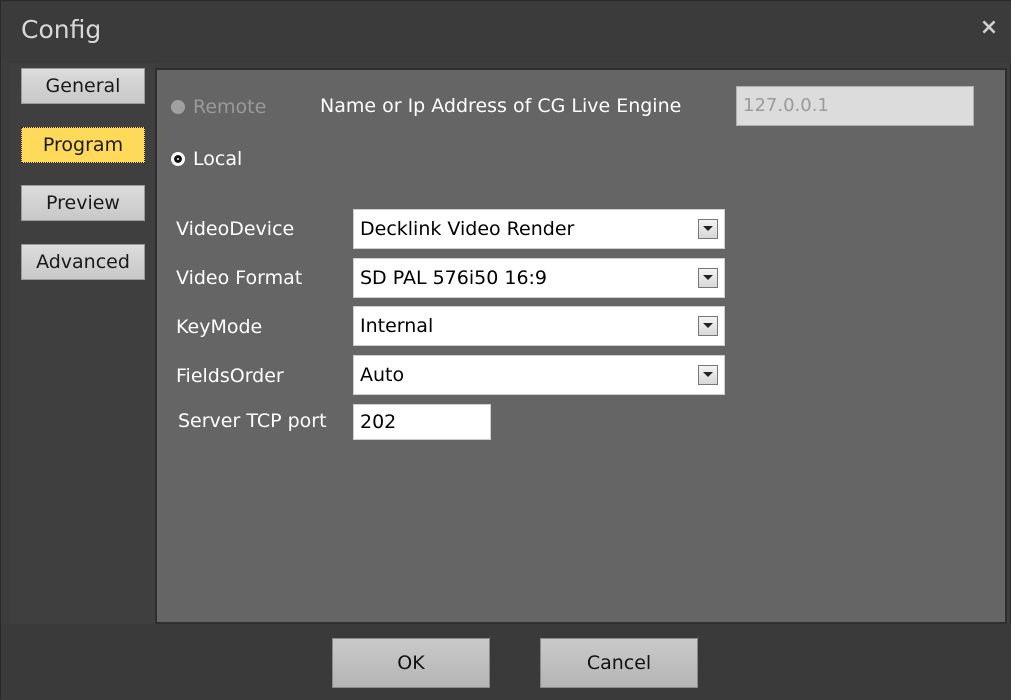  What do you see at coordinates (61, 29) in the screenshot?
I see `window-title: Config` at bounding box center [61, 29].